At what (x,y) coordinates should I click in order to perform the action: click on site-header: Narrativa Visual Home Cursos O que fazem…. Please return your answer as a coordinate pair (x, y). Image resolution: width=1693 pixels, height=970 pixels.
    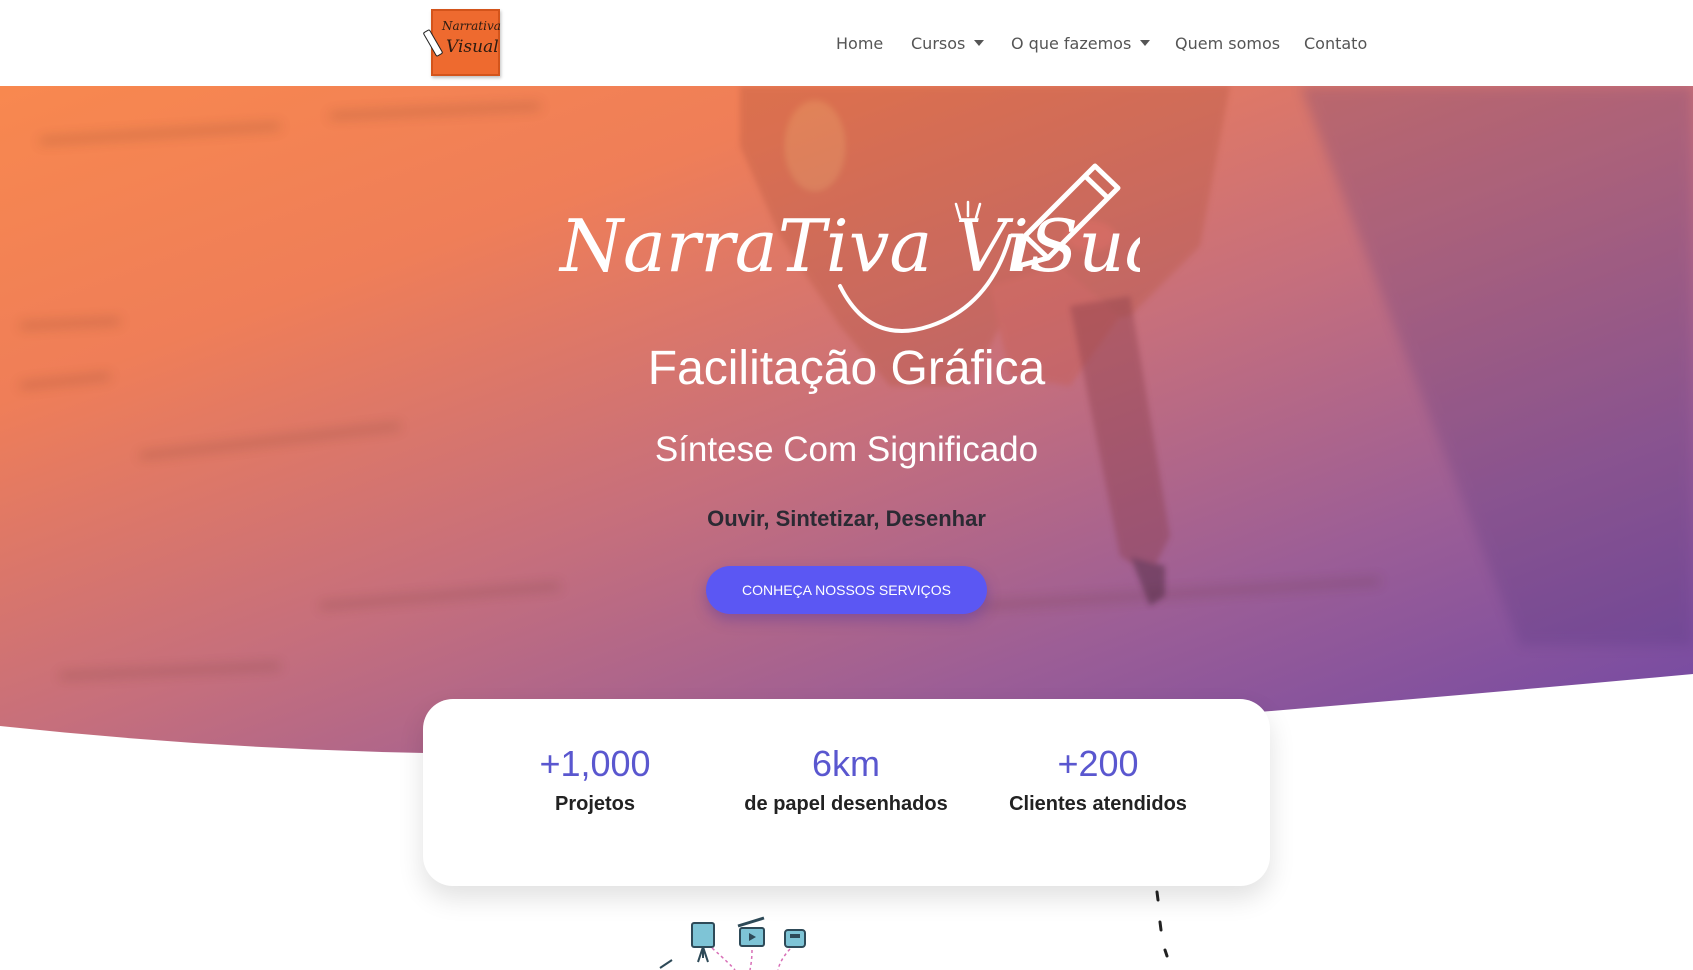
    Looking at the image, I should click on (846, 43).